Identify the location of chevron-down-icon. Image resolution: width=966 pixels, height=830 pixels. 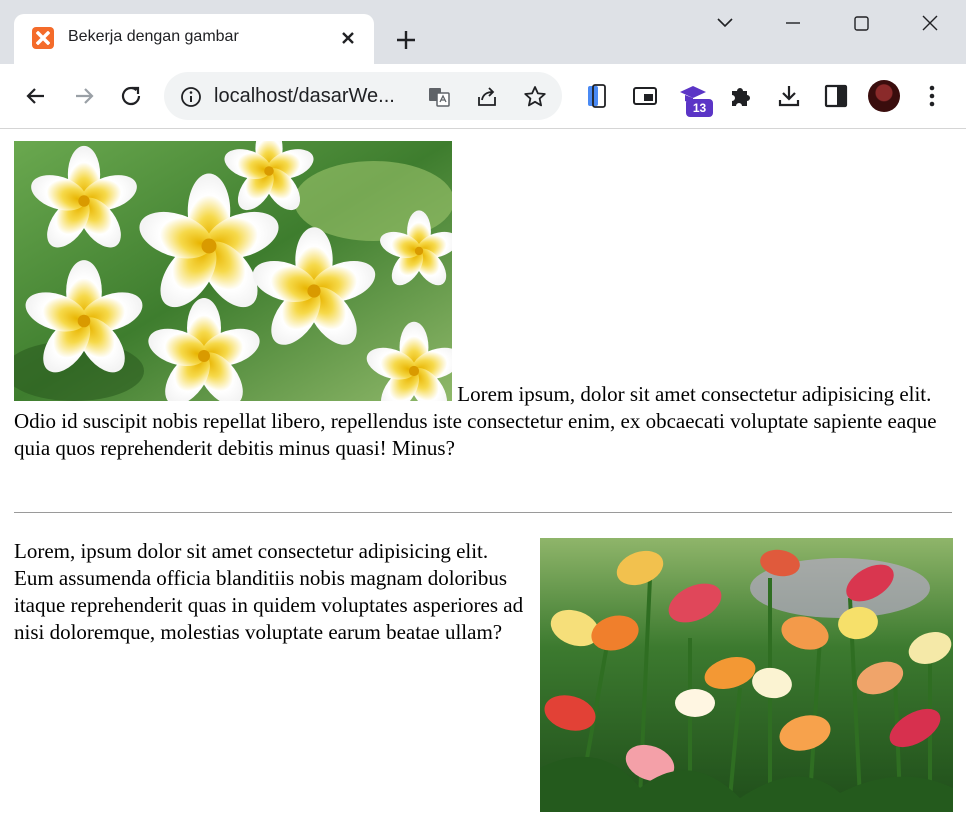
(725, 23).